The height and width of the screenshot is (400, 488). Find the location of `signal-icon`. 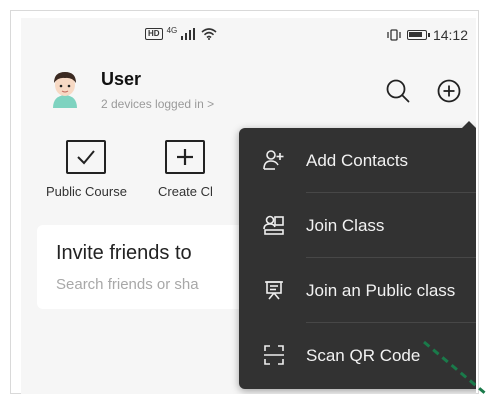

signal-icon is located at coordinates (188, 34).